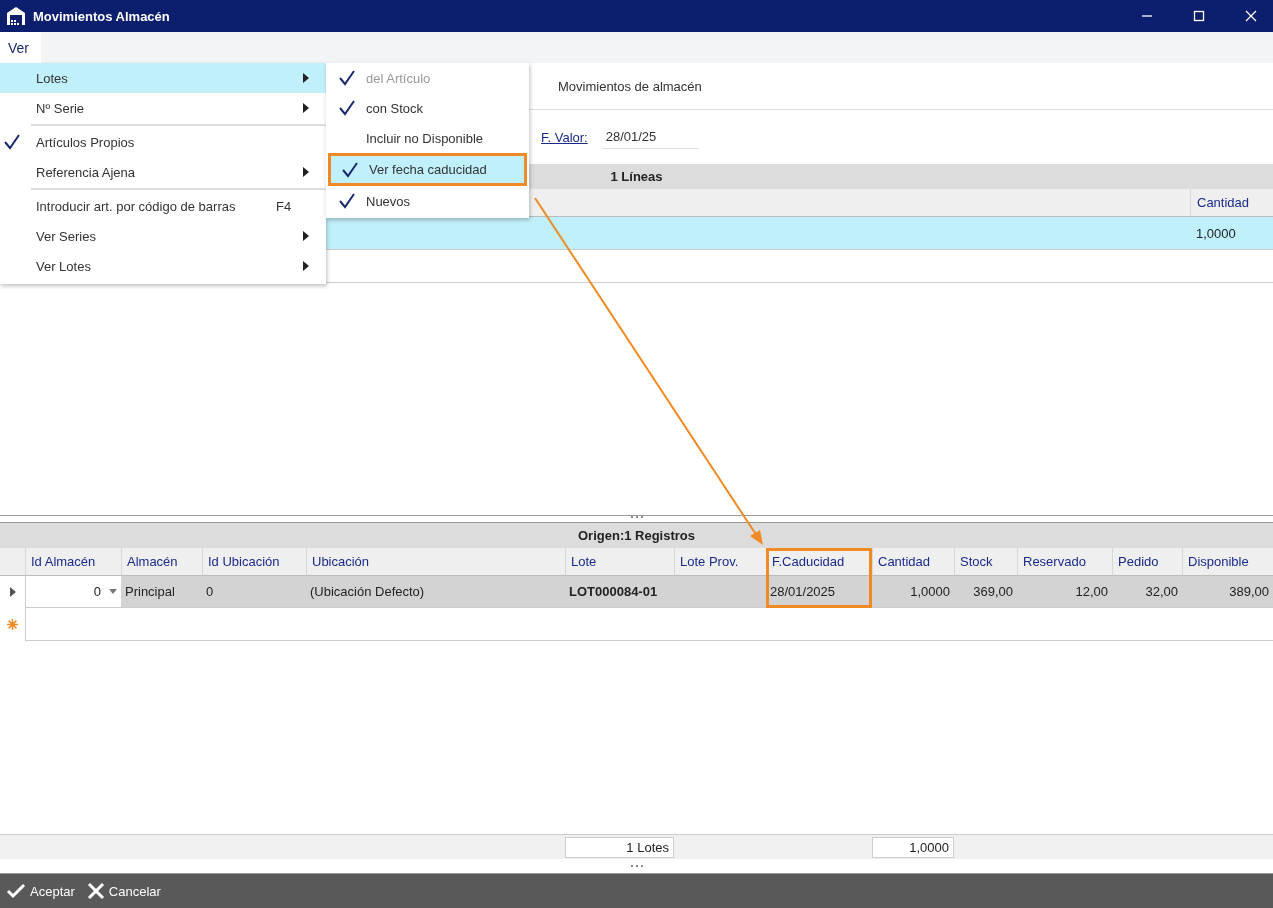 This screenshot has width=1273, height=908. What do you see at coordinates (40, 891) in the screenshot?
I see `accept-button: Aceptar` at bounding box center [40, 891].